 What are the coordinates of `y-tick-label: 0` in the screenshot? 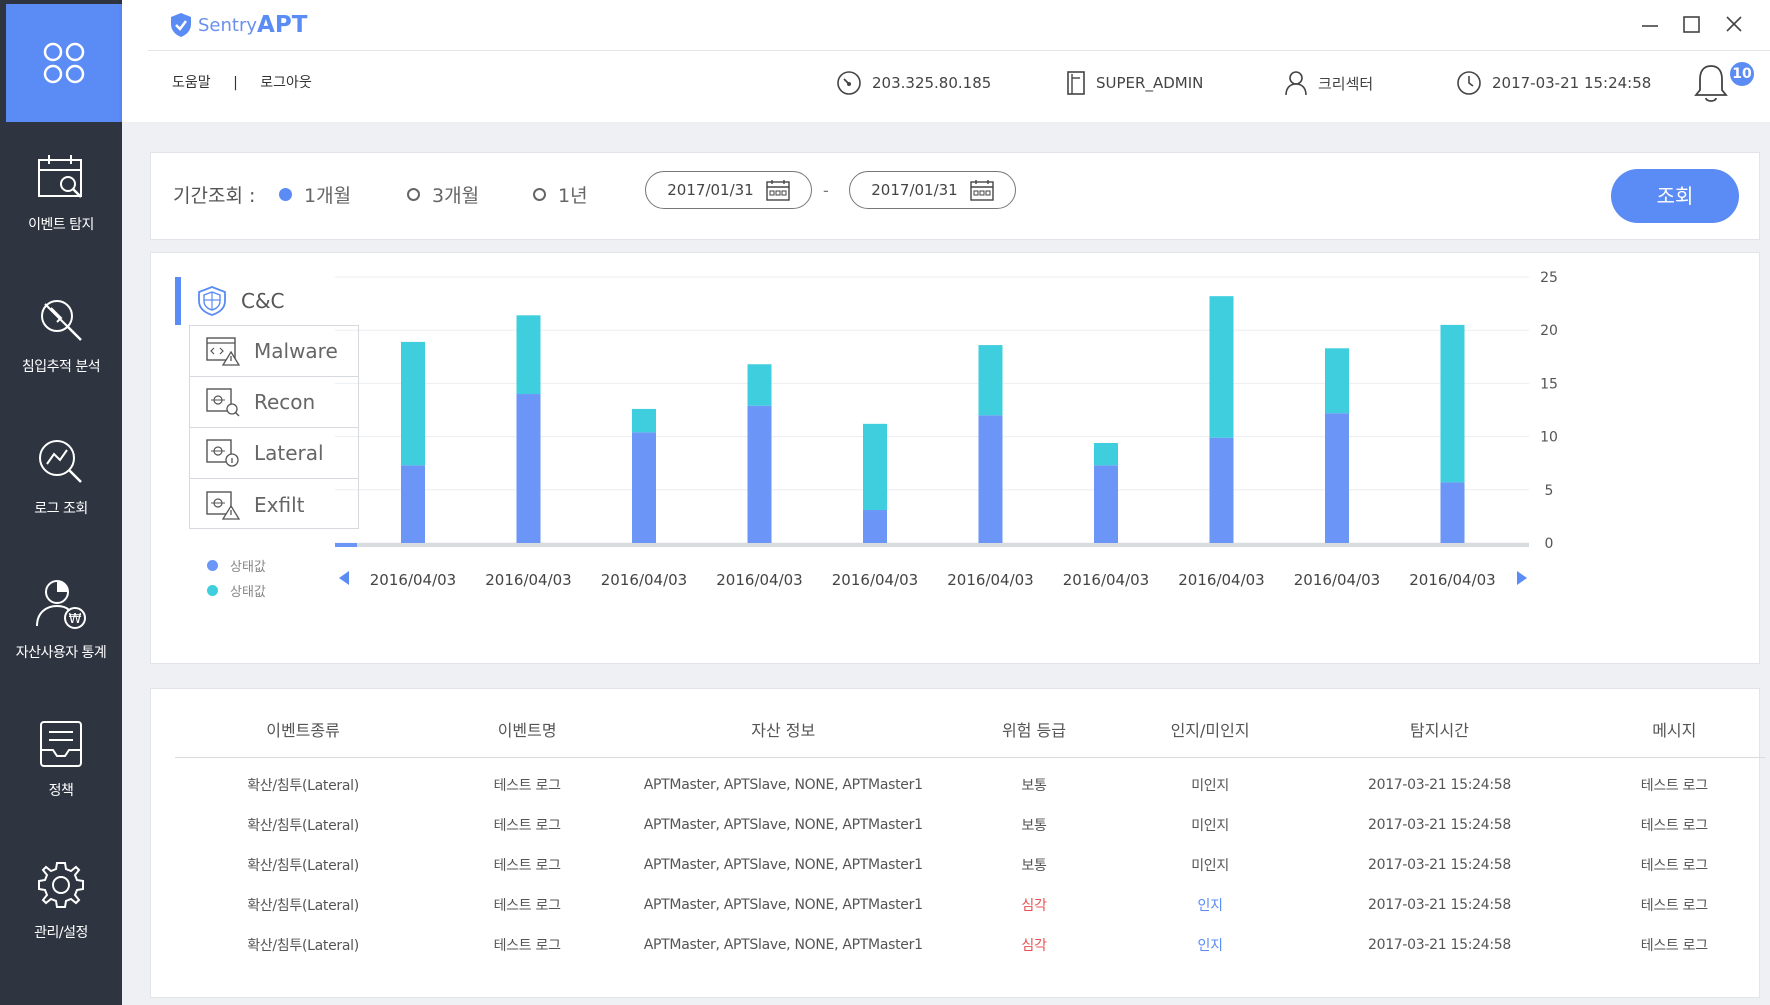 It's located at (1549, 544).